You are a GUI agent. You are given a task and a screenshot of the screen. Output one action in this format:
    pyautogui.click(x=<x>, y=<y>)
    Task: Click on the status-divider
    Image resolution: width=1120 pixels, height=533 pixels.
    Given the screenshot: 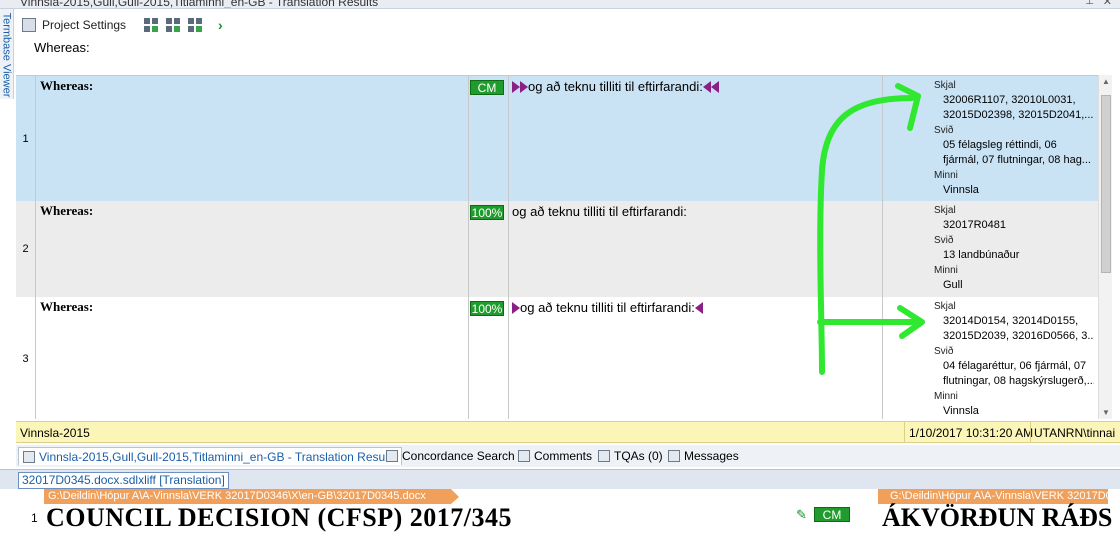 What is the action you would take?
    pyautogui.click(x=1030, y=432)
    